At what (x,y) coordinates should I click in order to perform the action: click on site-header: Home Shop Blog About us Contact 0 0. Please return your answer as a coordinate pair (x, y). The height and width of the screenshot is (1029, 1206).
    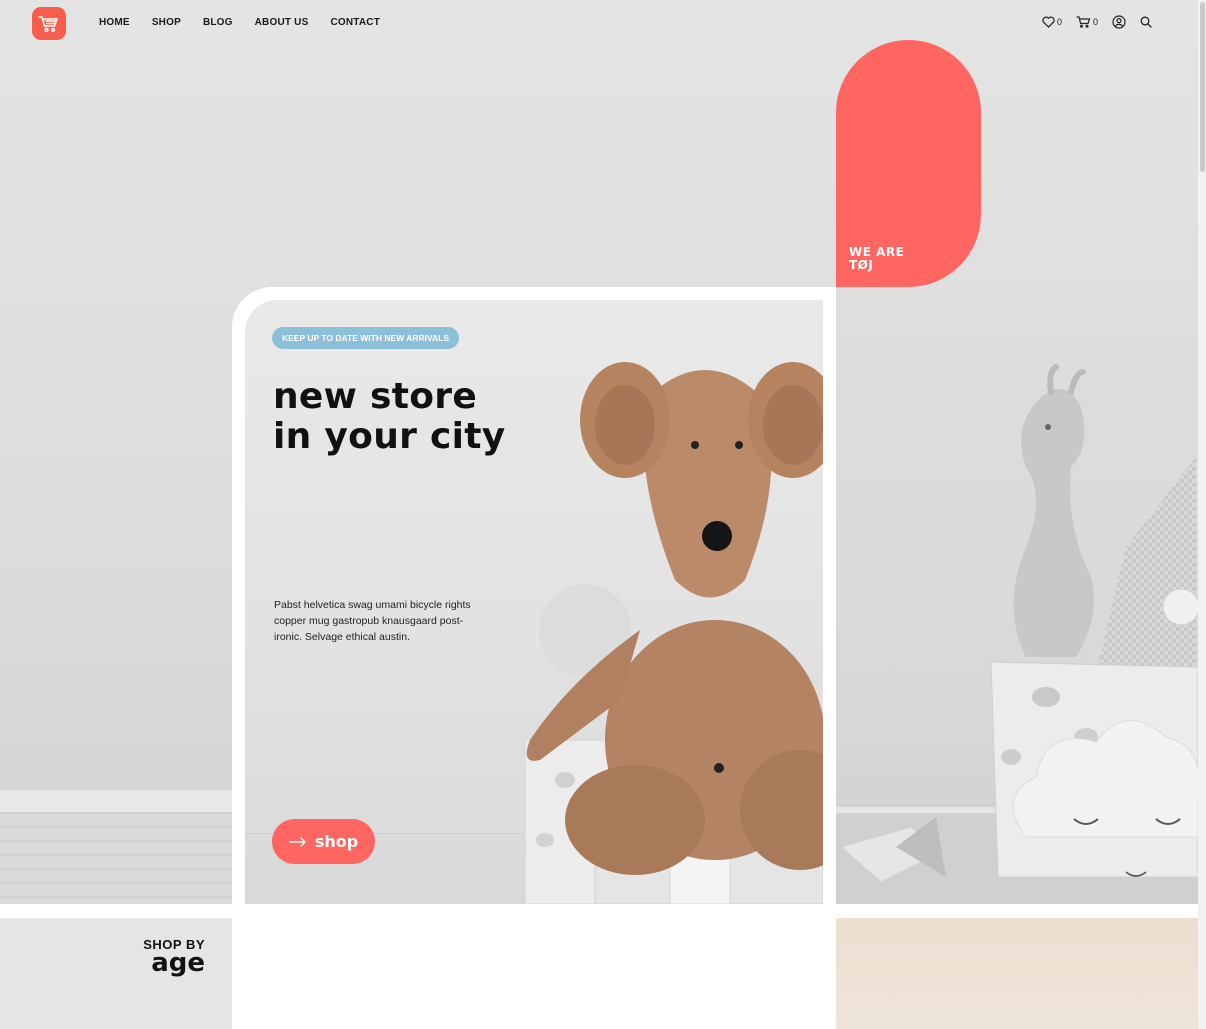
    Looking at the image, I should click on (599, 23).